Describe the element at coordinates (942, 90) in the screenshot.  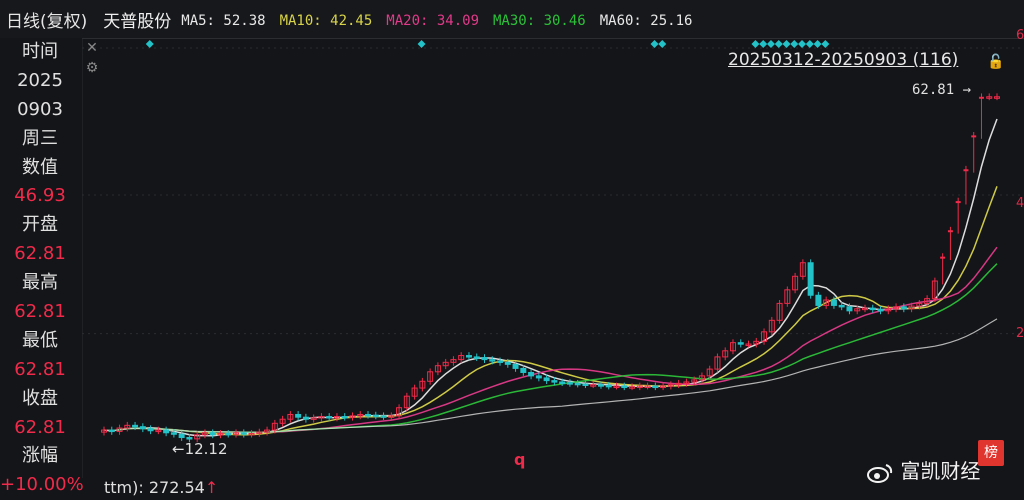
I see `high-price-marker: 62.81 →` at that location.